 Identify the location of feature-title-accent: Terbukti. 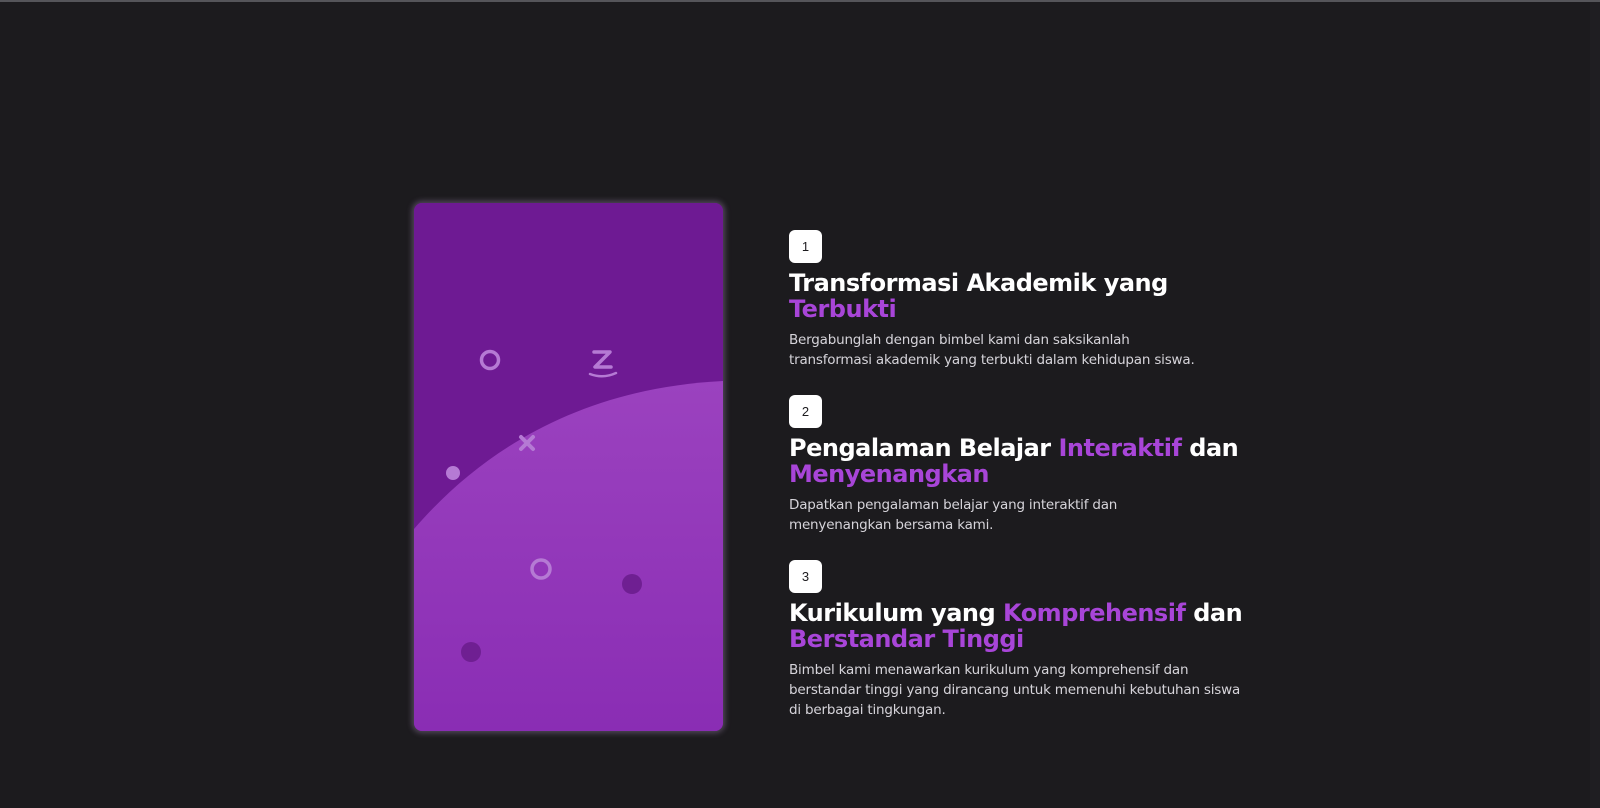
(843, 309).